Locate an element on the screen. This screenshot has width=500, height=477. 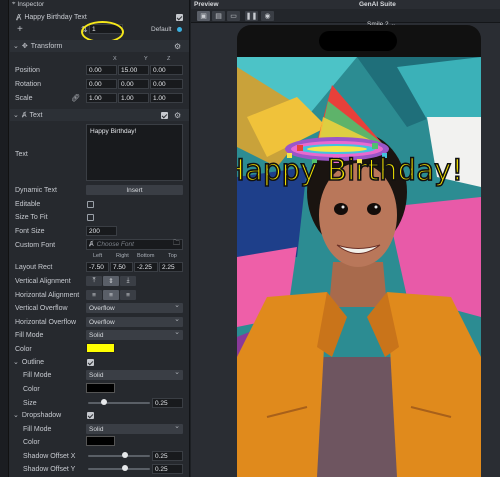
outline-color-swatch is located at coordinates (100, 388).